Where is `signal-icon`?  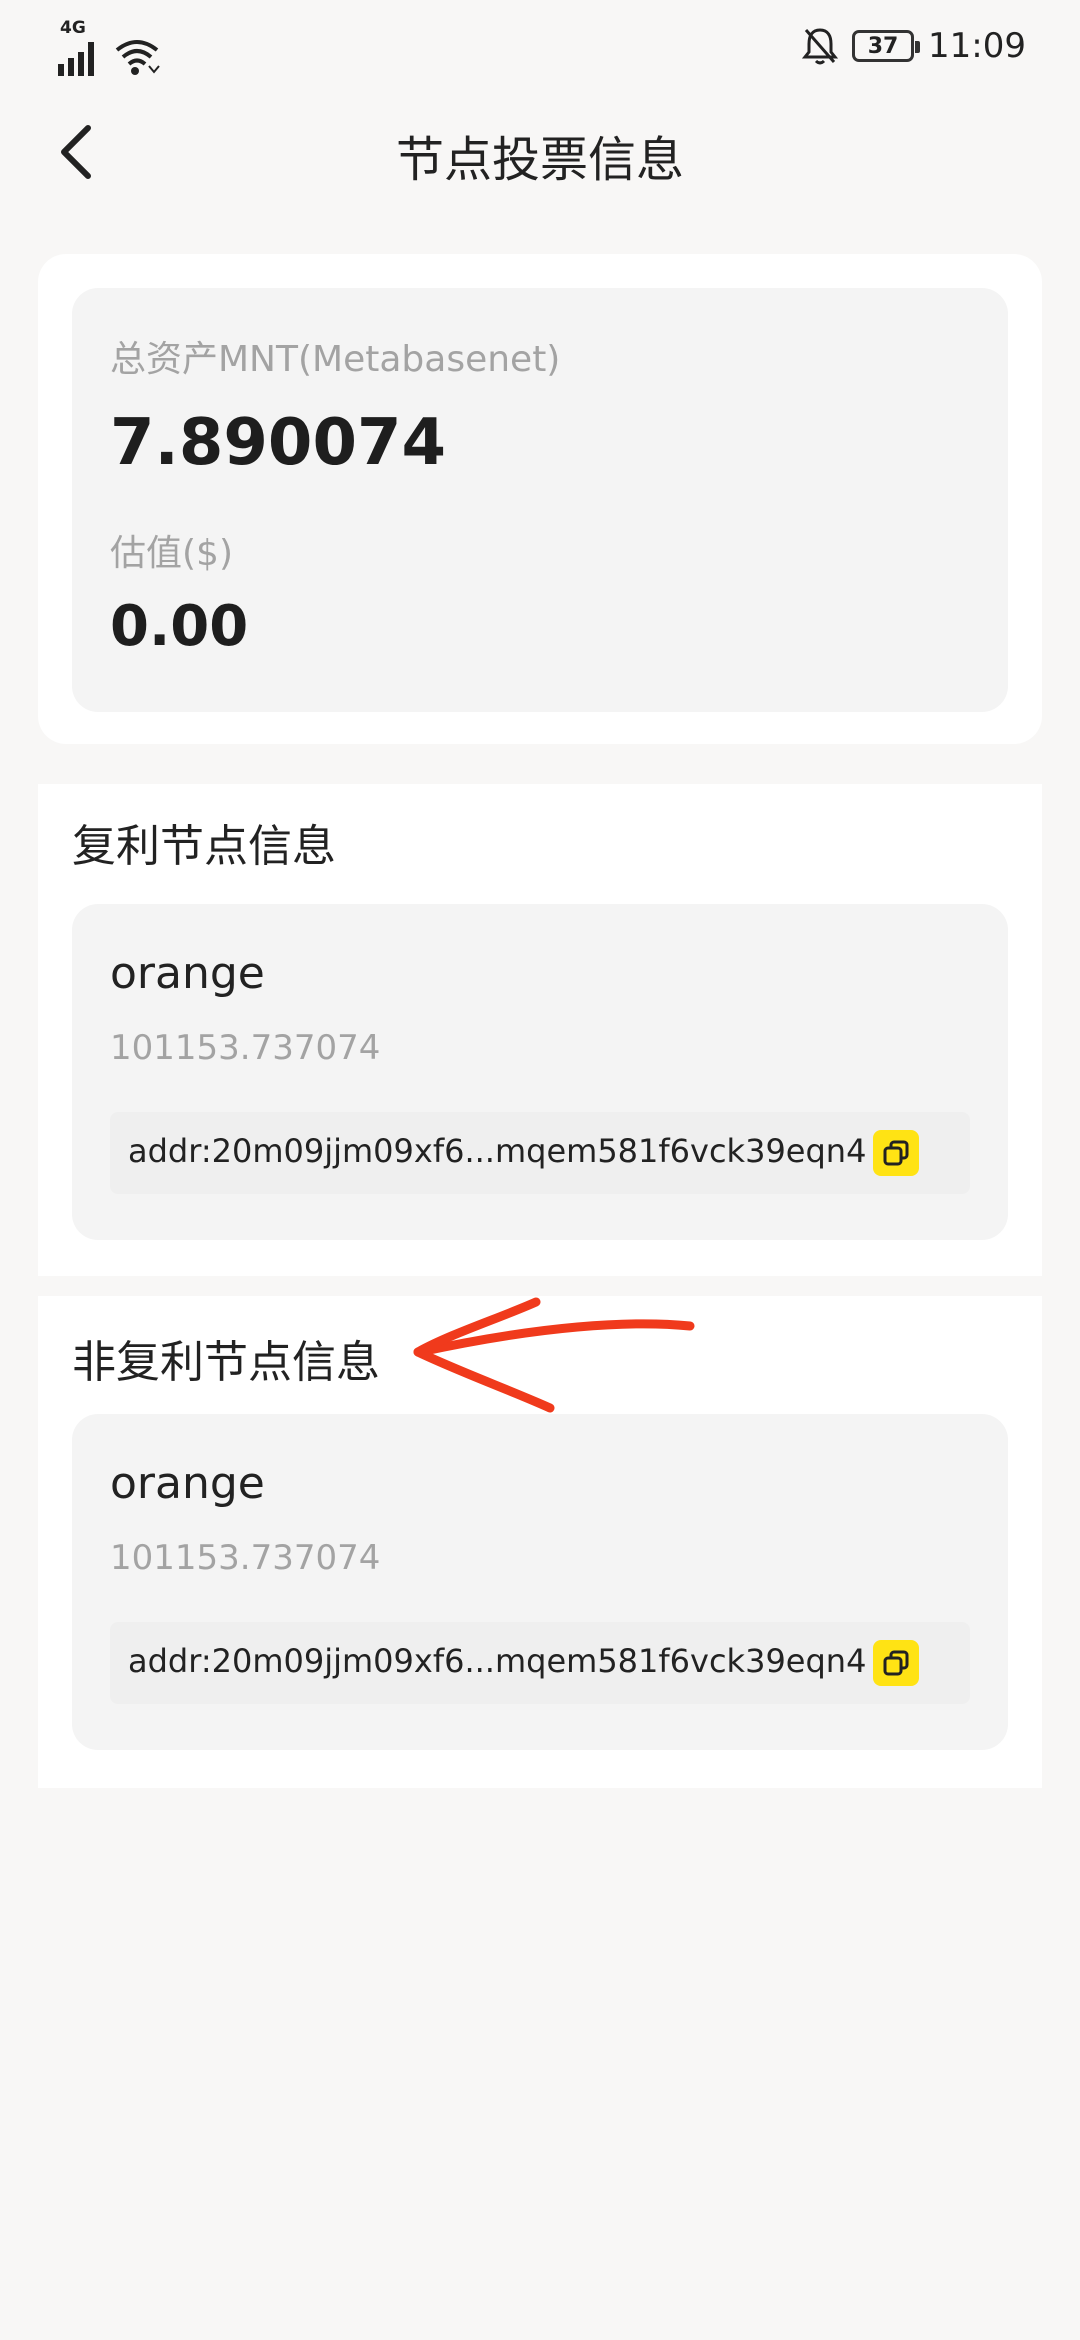
signal-icon is located at coordinates (76, 59).